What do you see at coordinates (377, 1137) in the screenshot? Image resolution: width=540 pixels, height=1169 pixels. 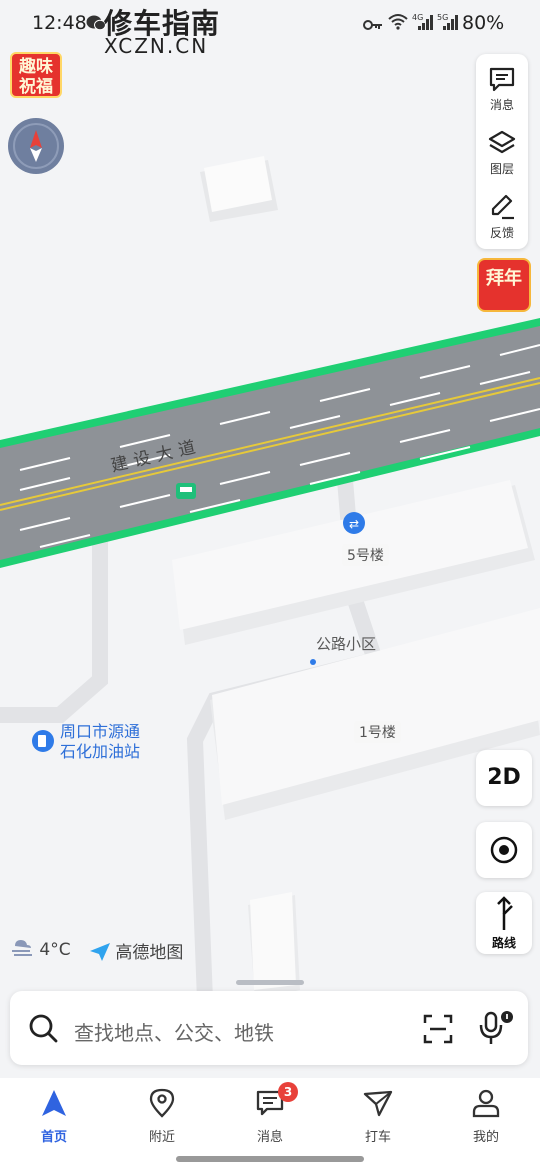 I see `nav-taxi-label: 打车` at bounding box center [377, 1137].